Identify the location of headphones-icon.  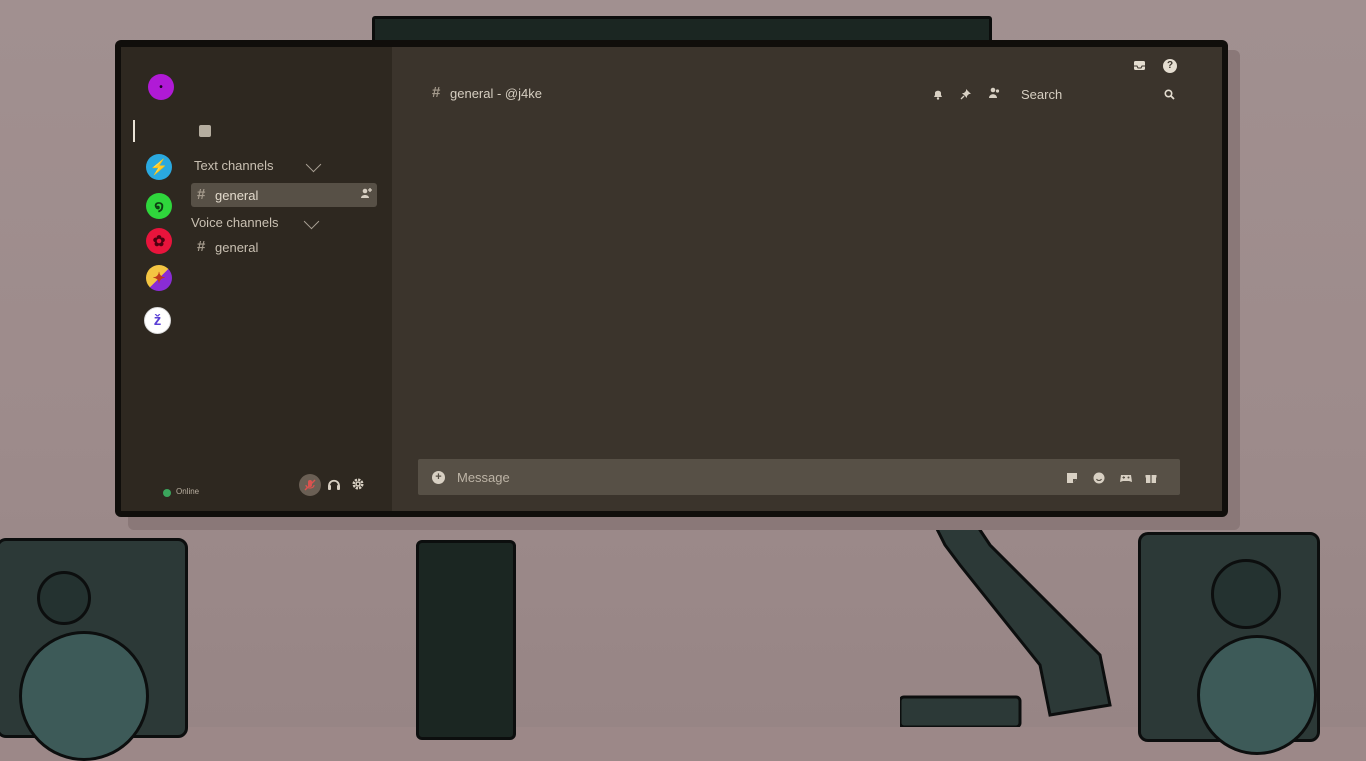
(334, 484).